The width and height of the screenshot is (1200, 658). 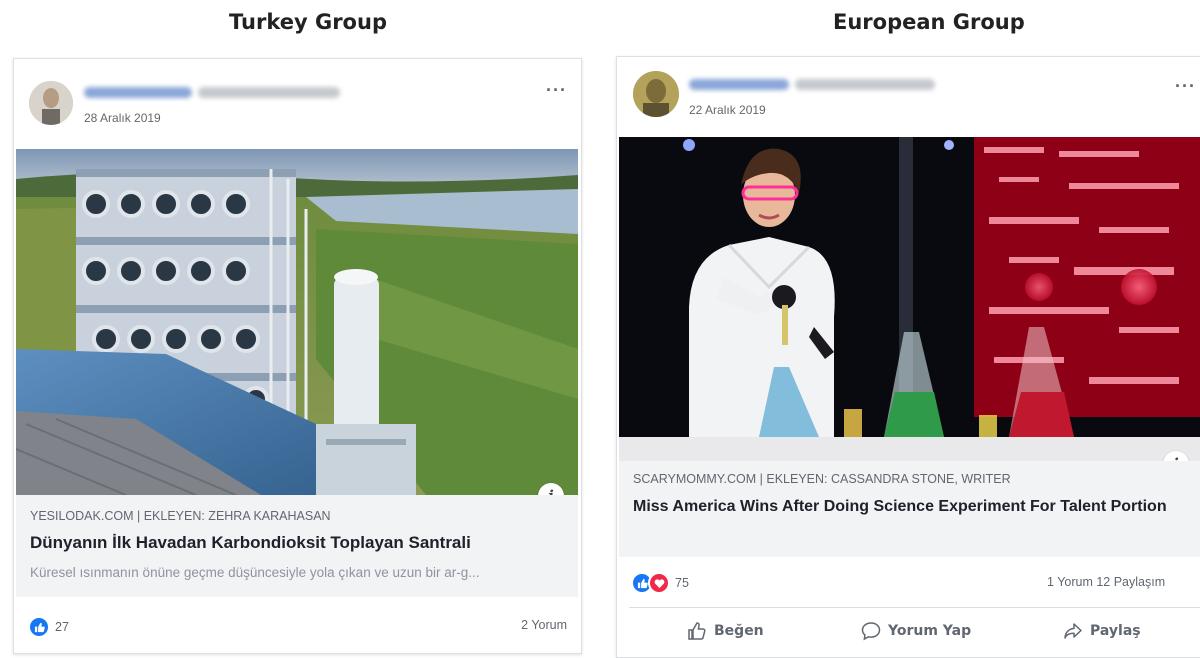 What do you see at coordinates (62, 627) in the screenshot?
I see `reaction-count: 27` at bounding box center [62, 627].